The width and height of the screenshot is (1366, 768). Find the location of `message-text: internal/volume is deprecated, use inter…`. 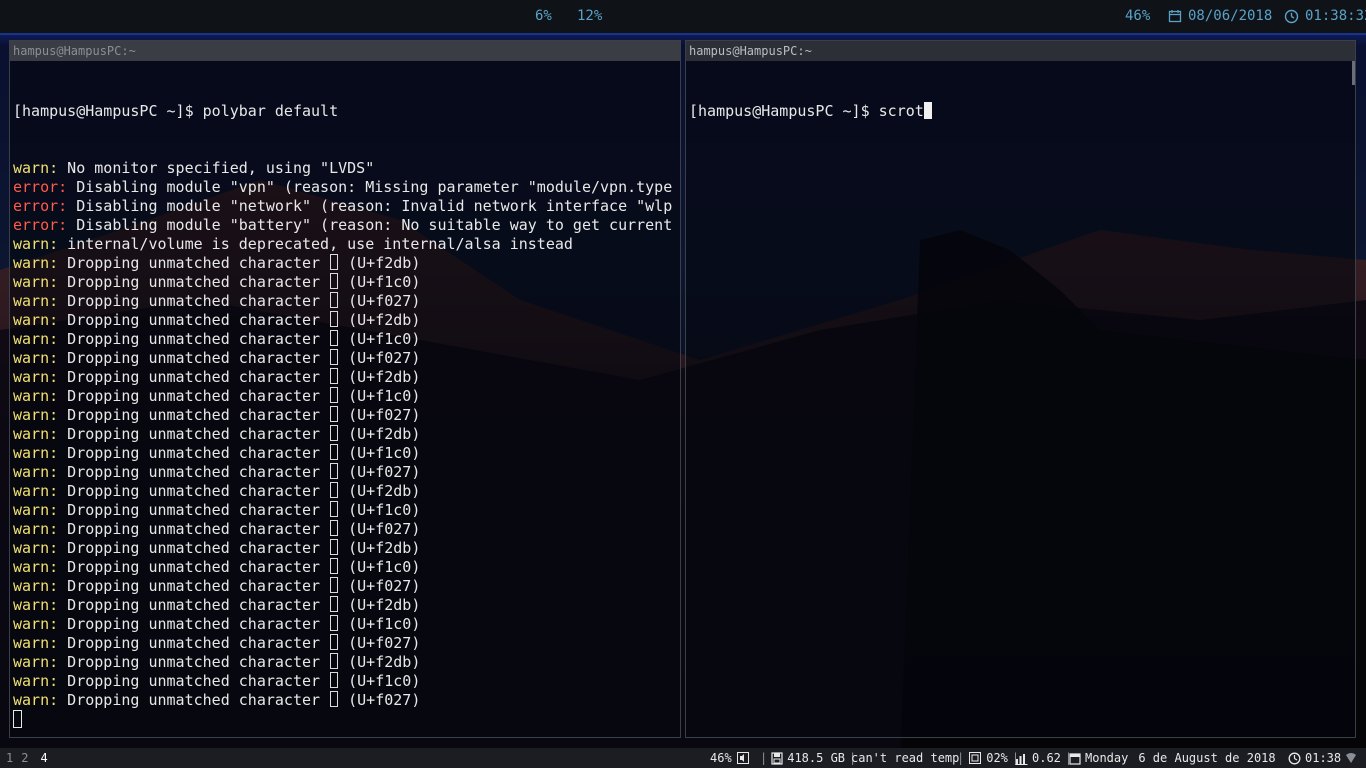

message-text: internal/volume is deprecated, use inter… is located at coordinates (315, 244).